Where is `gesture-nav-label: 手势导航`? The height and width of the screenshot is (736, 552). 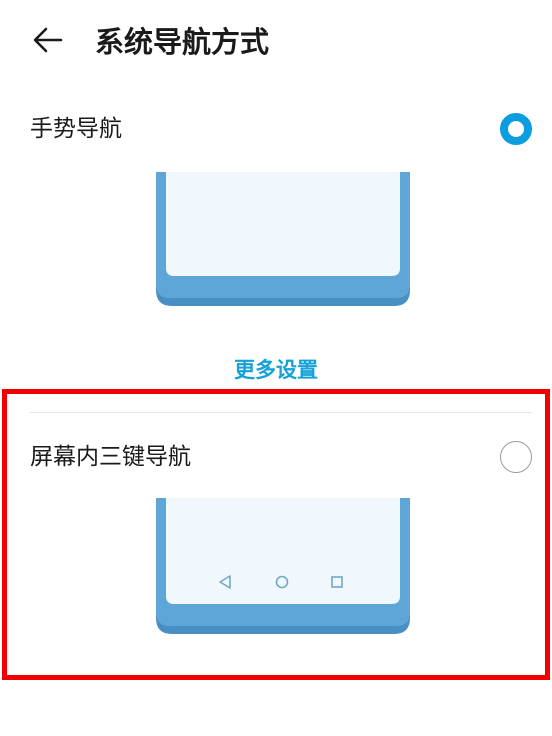 gesture-nav-label: 手势导航 is located at coordinates (76, 129).